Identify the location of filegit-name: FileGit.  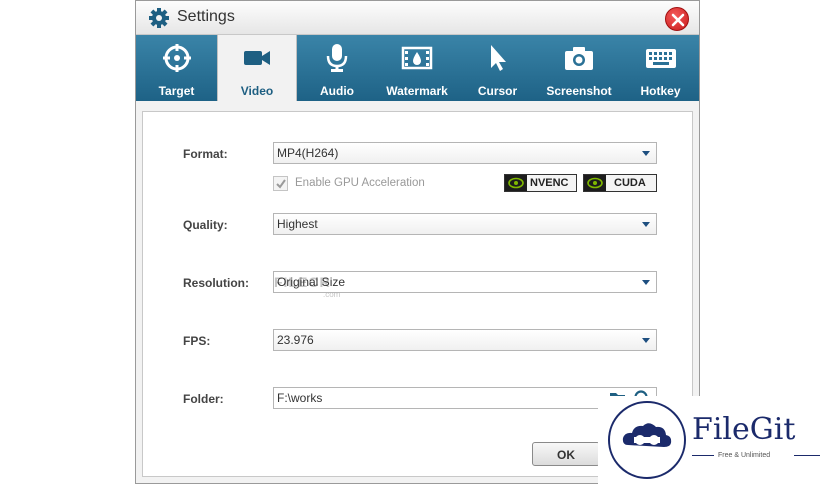
(744, 429).